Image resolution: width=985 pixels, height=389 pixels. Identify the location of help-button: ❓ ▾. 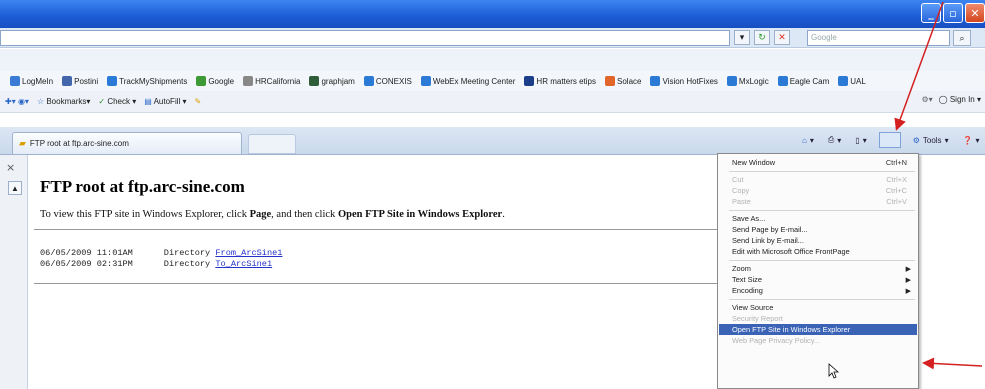
(971, 140).